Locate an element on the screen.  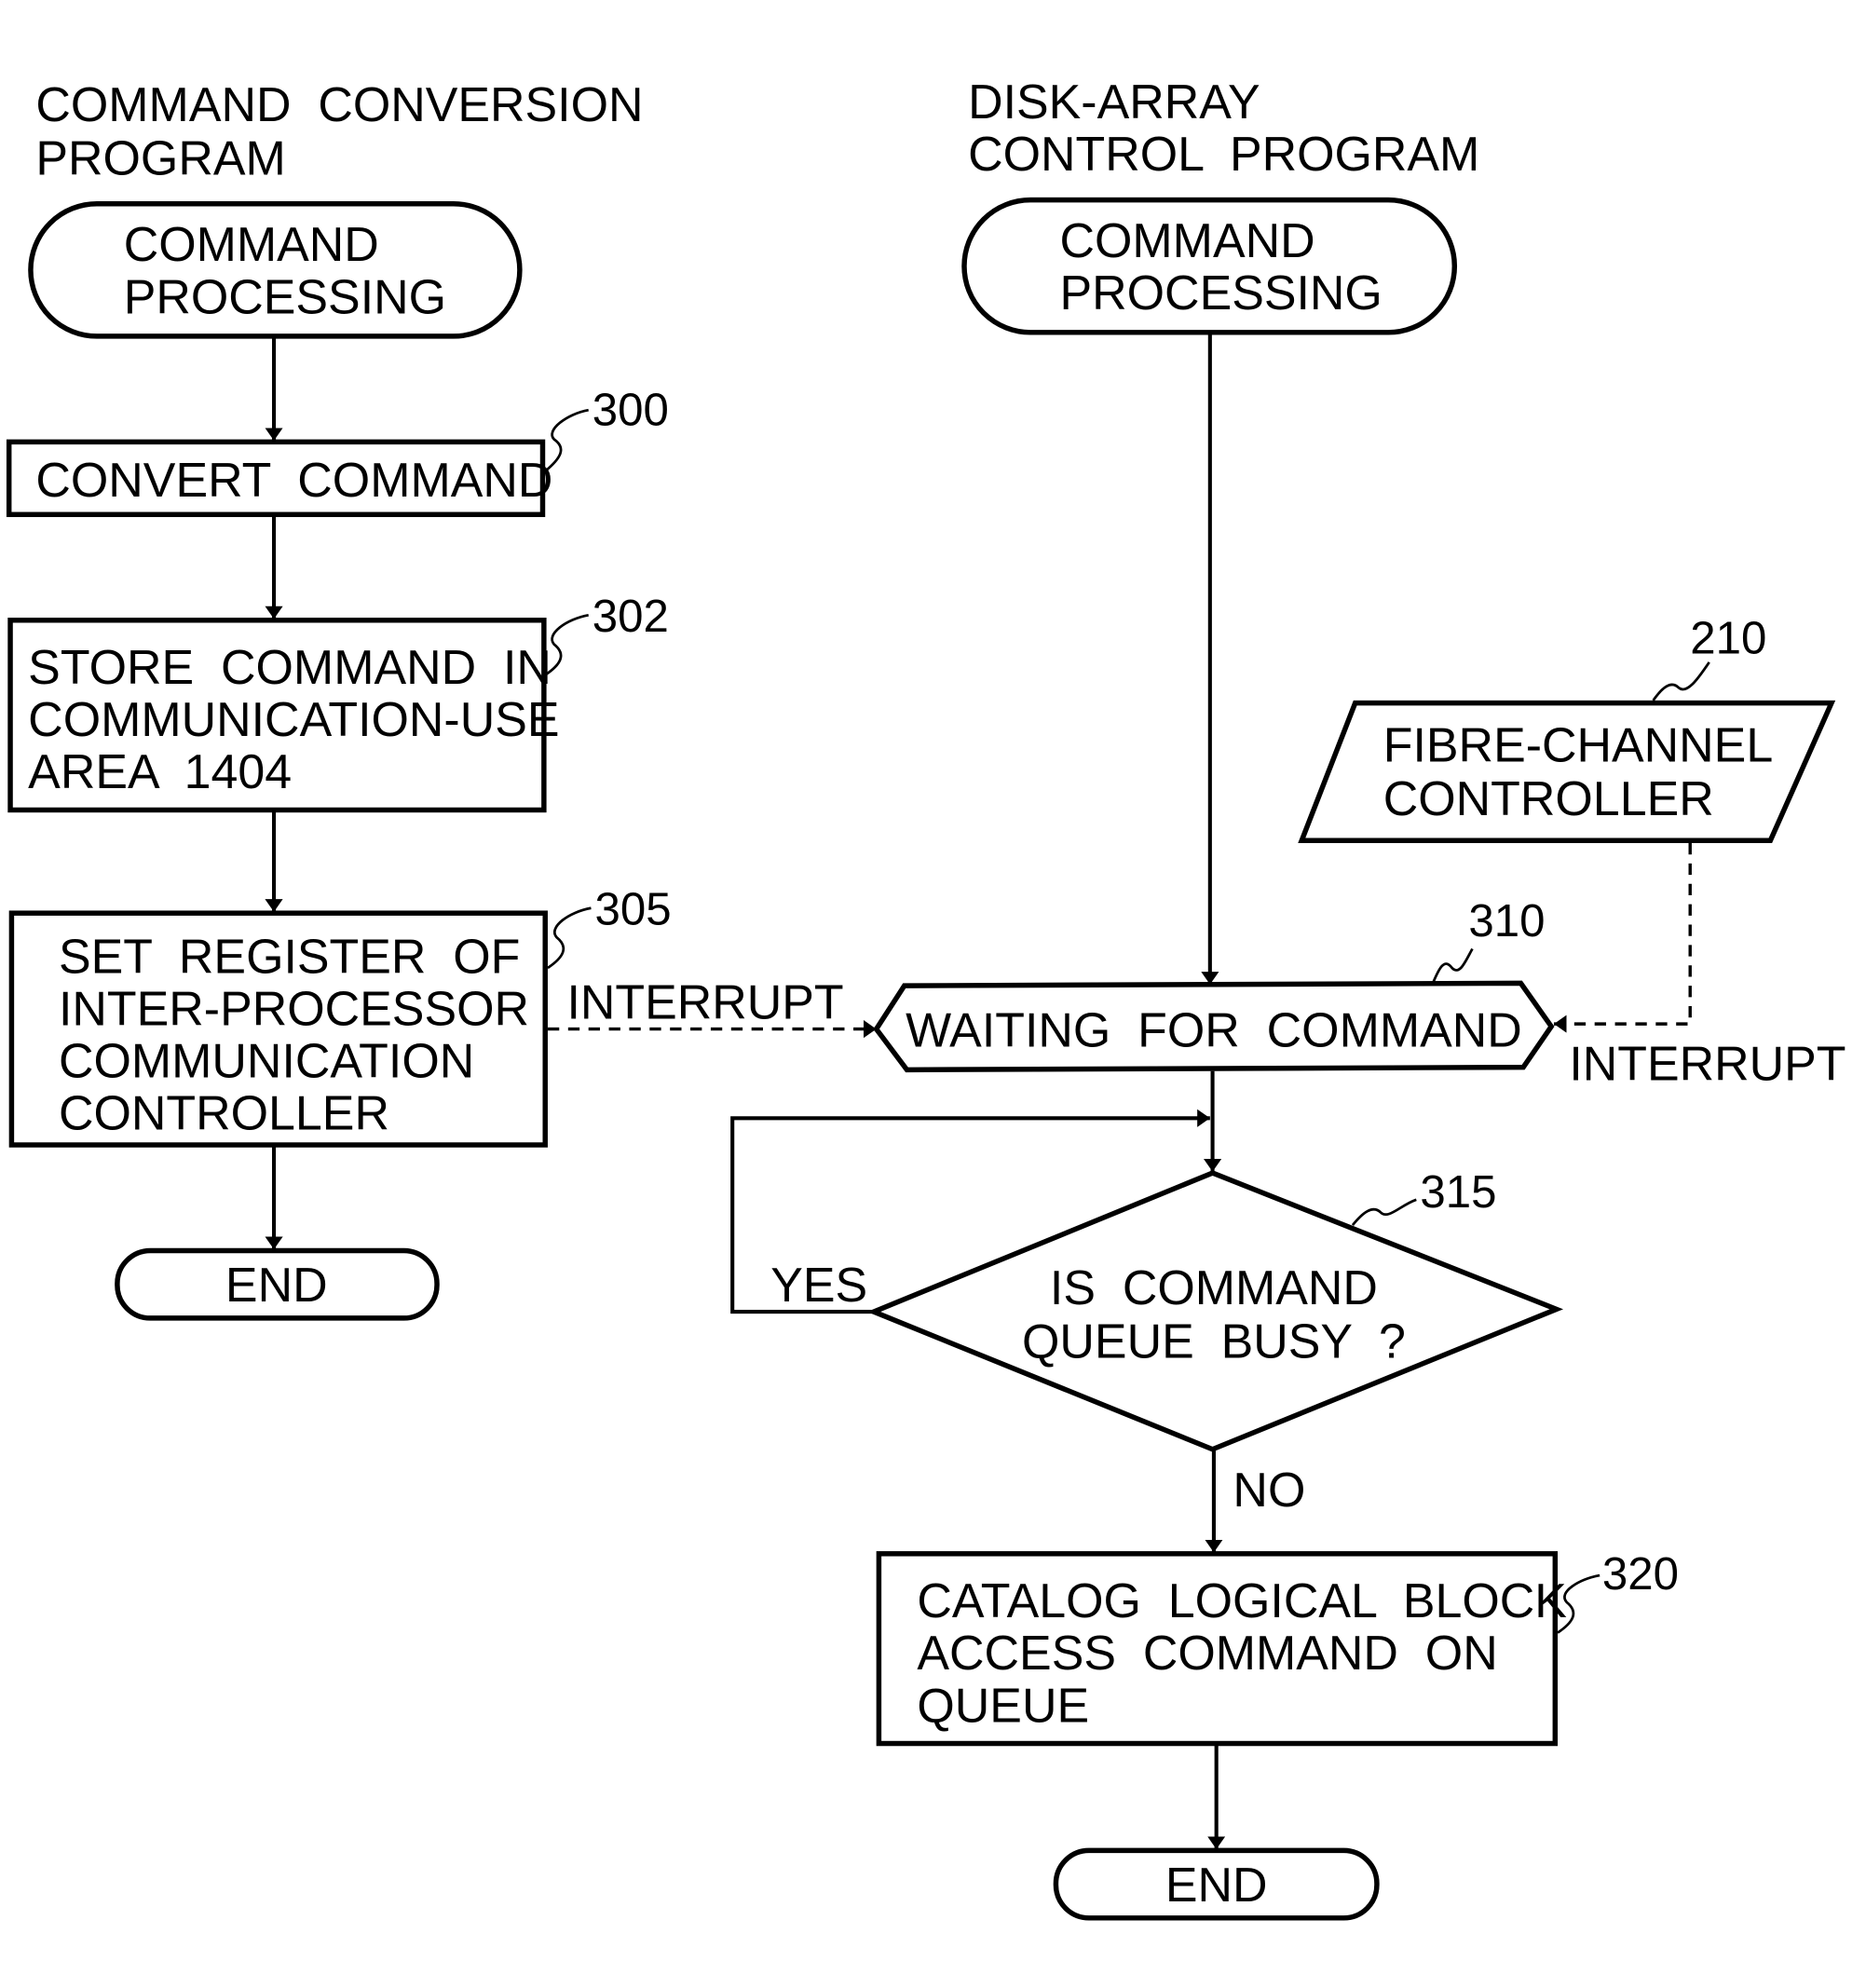
right-title-line-2: CONTROL PROGRAM is located at coordinates (1223, 155).